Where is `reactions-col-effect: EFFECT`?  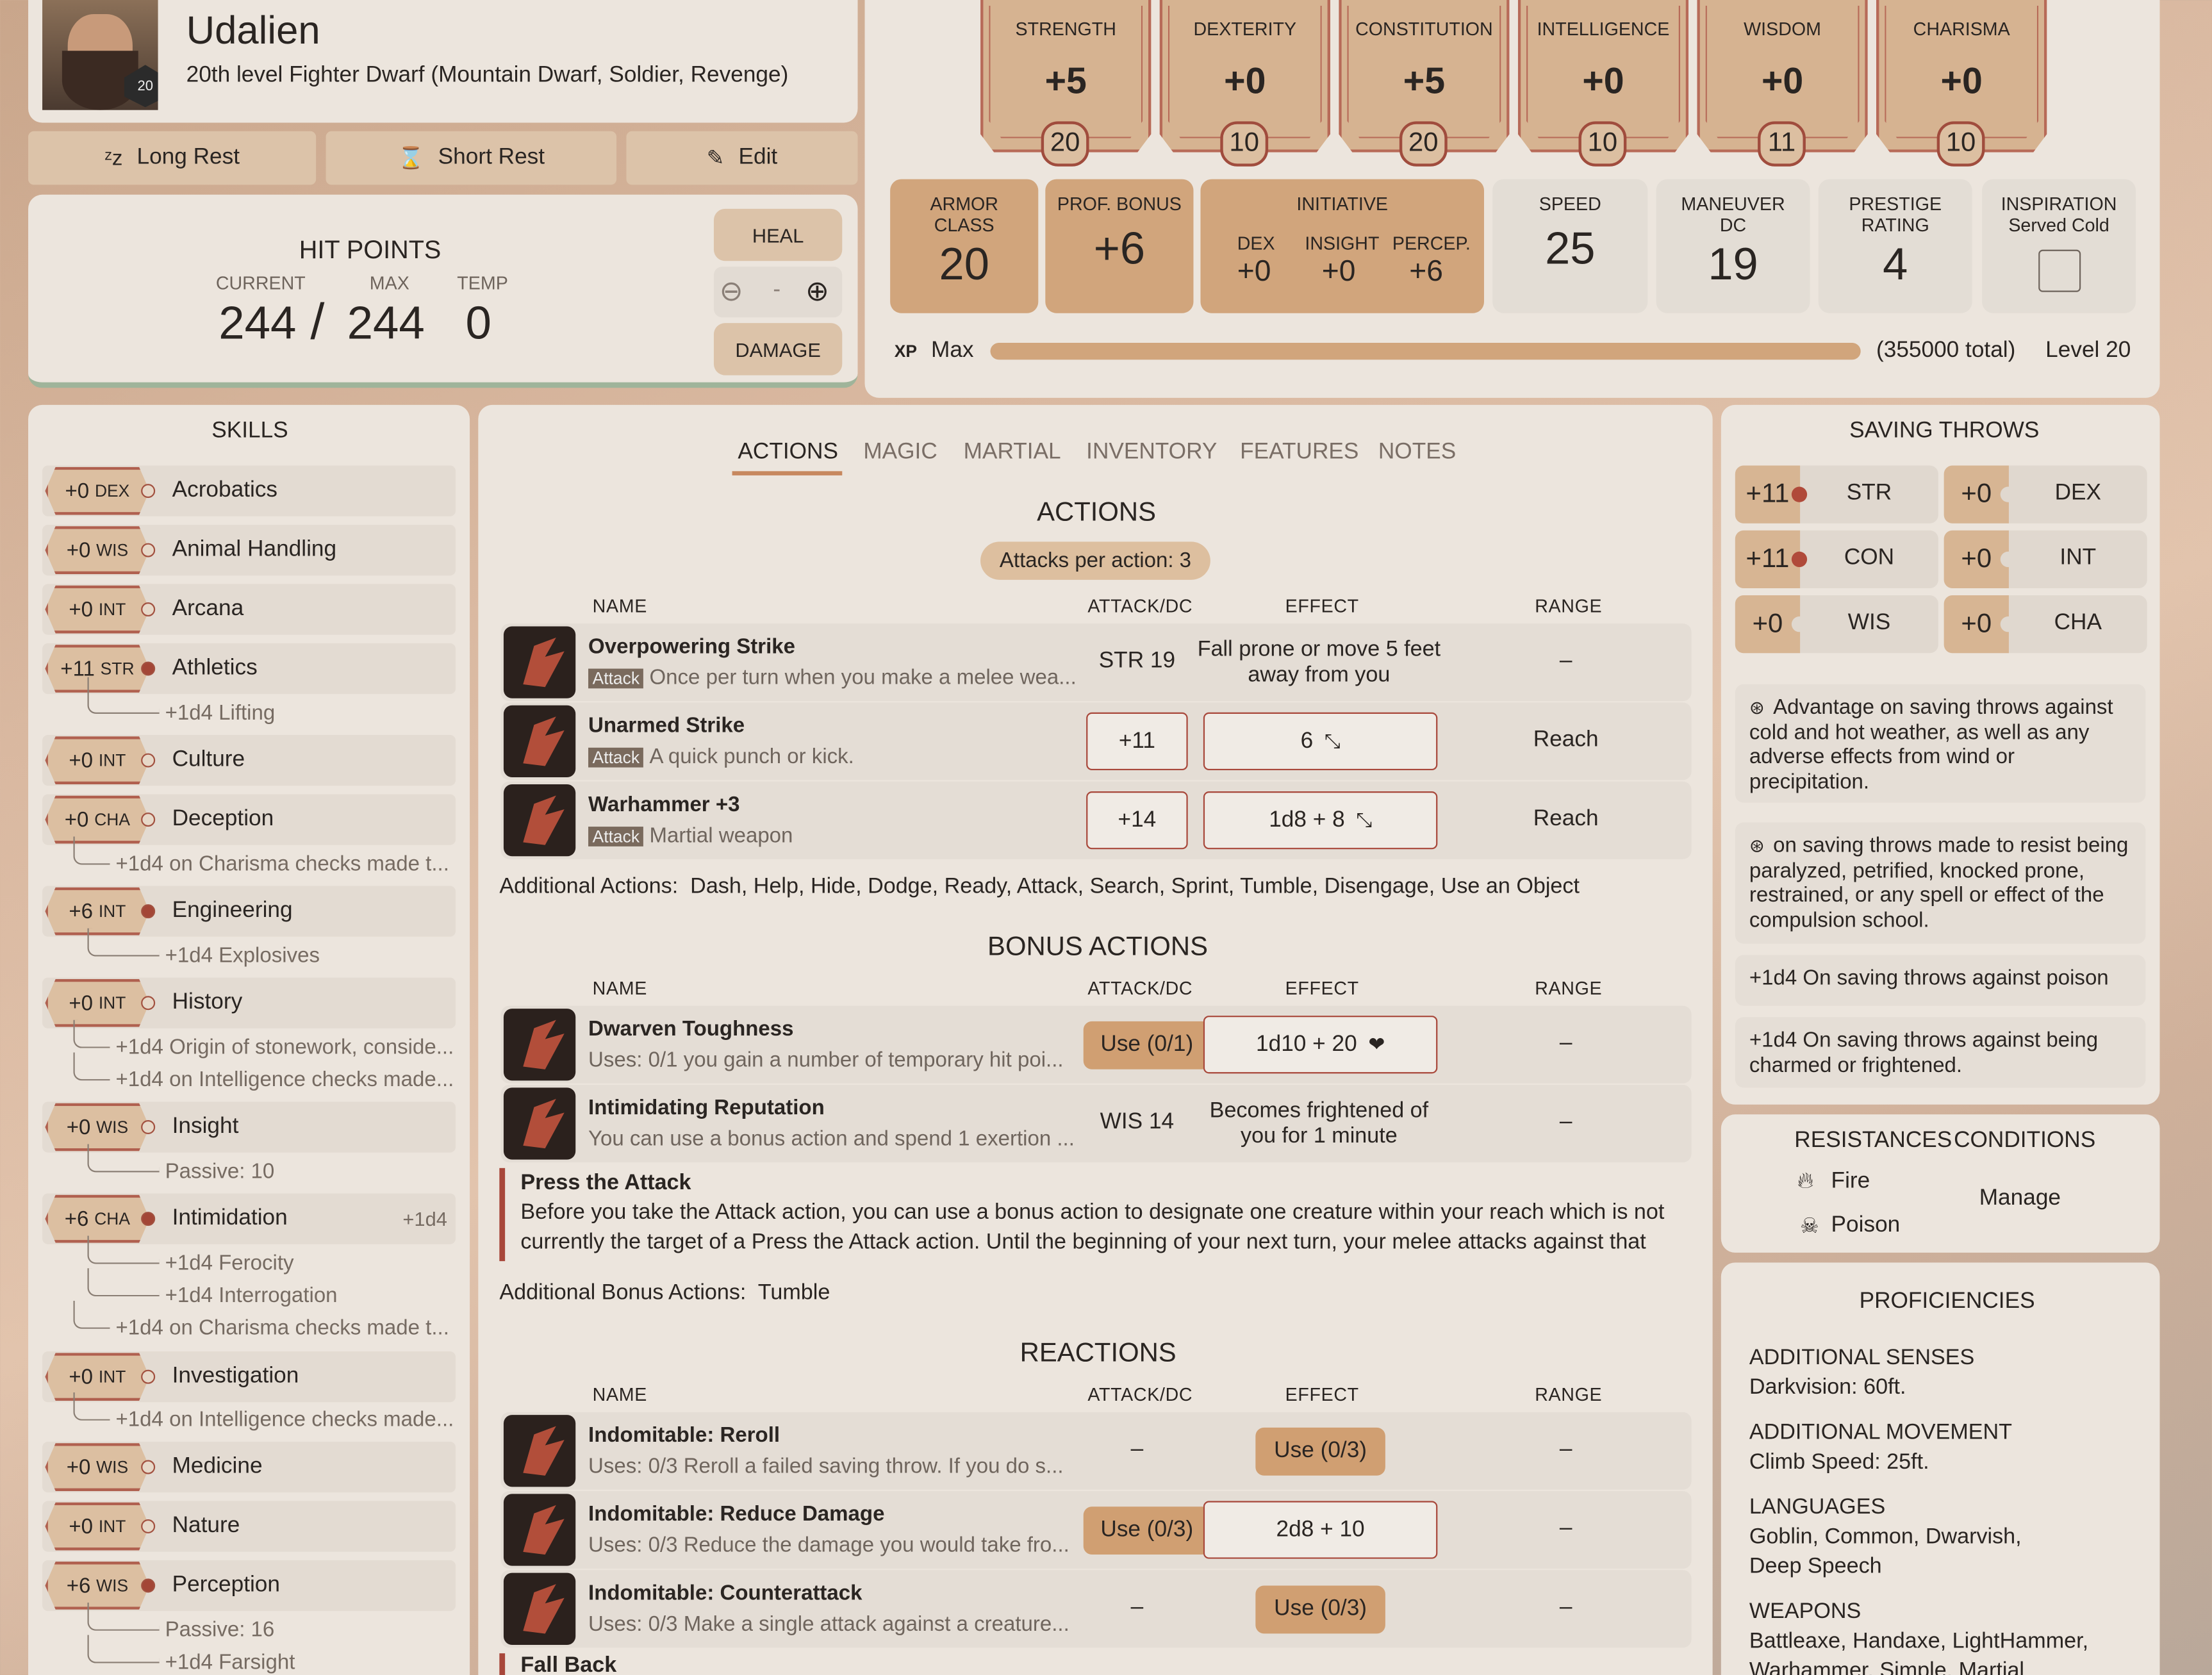 reactions-col-effect: EFFECT is located at coordinates (1322, 1394).